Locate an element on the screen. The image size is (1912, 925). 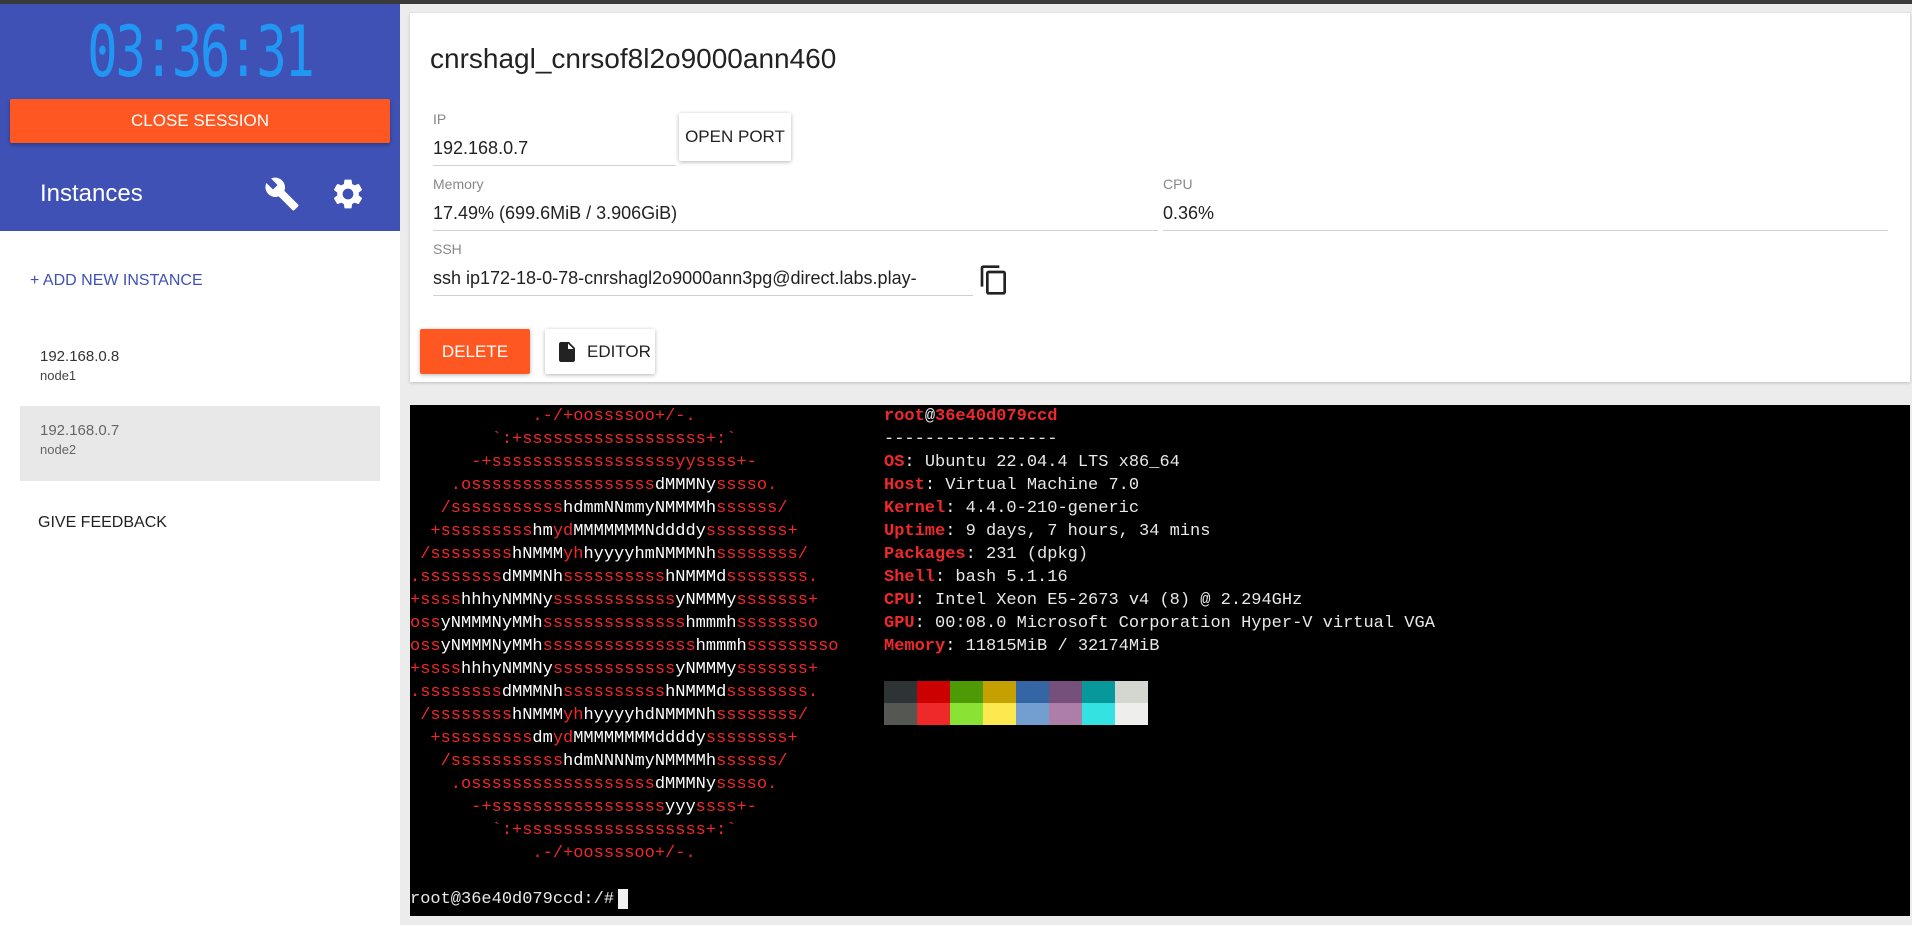
open-port-button: OPEN PORT is located at coordinates (735, 137).